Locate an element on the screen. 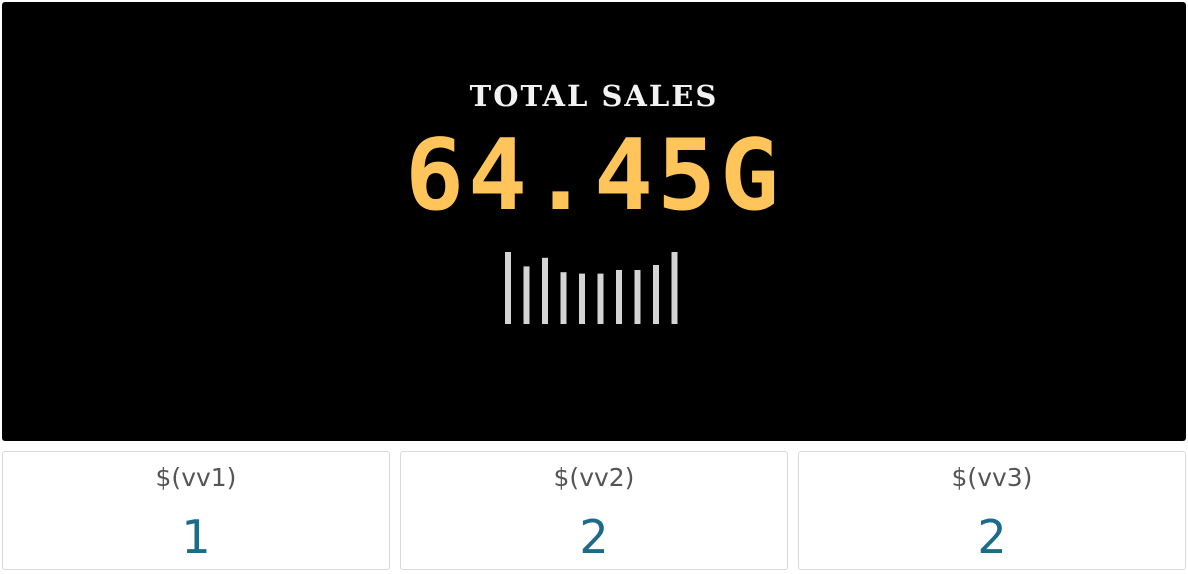  kpi-card-vv1: $(vv1) 1 is located at coordinates (196, 510).